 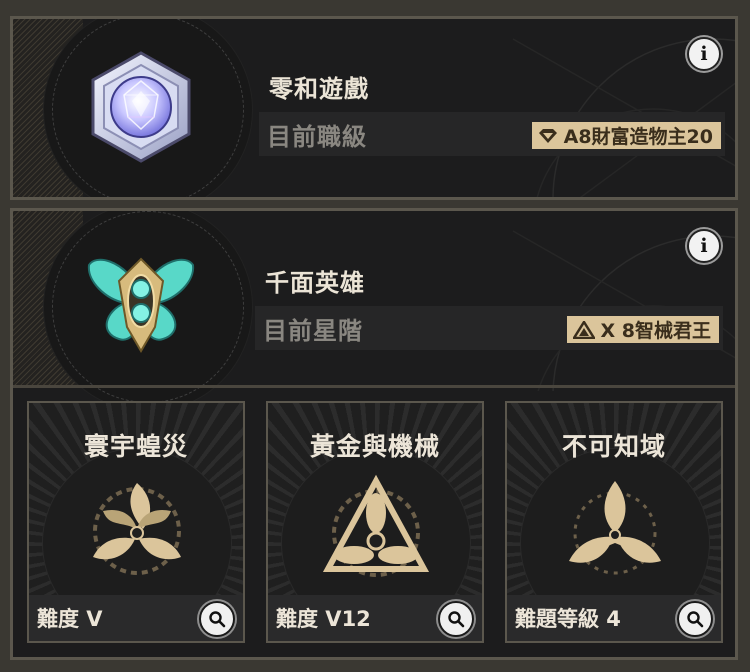 I want to click on rank-bar: 目前星階 X 8智械君王, so click(x=489, y=328).